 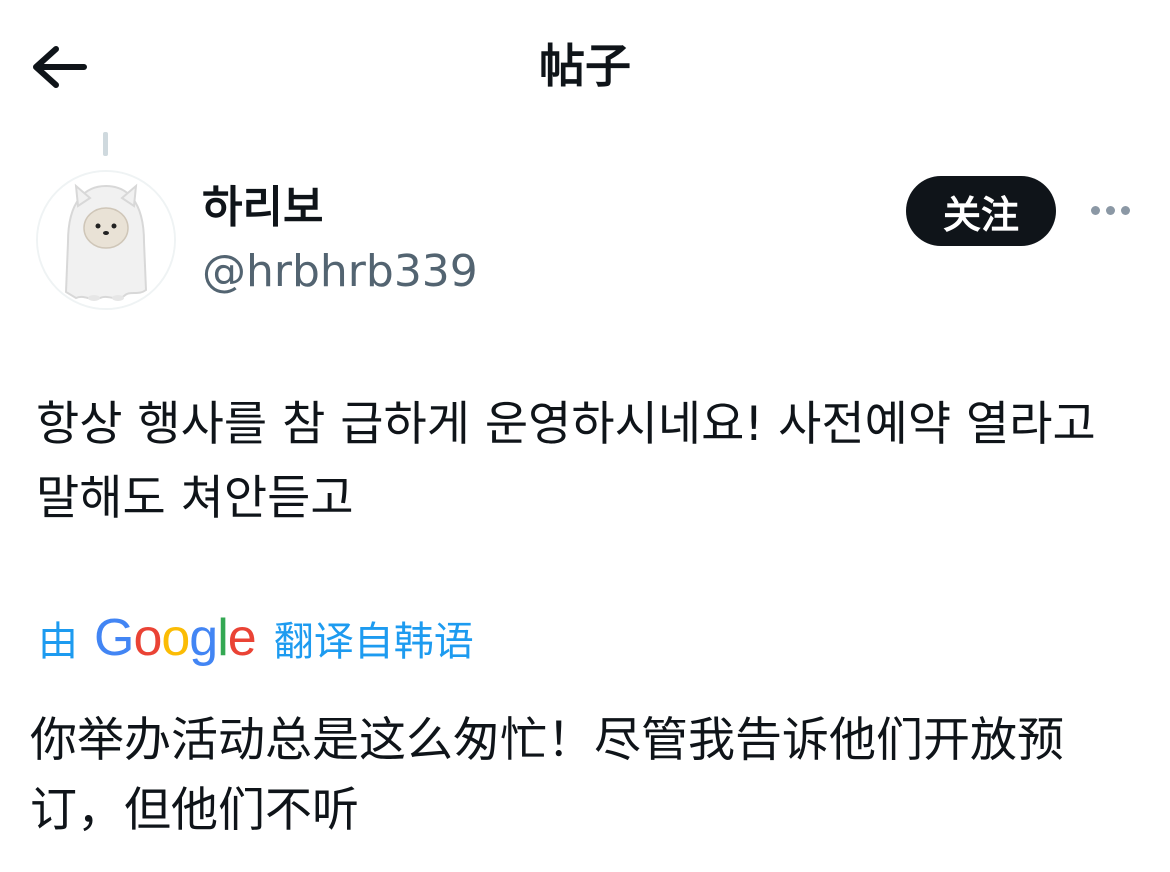 I want to click on author-handle: @hrbhrb339, so click(x=340, y=272).